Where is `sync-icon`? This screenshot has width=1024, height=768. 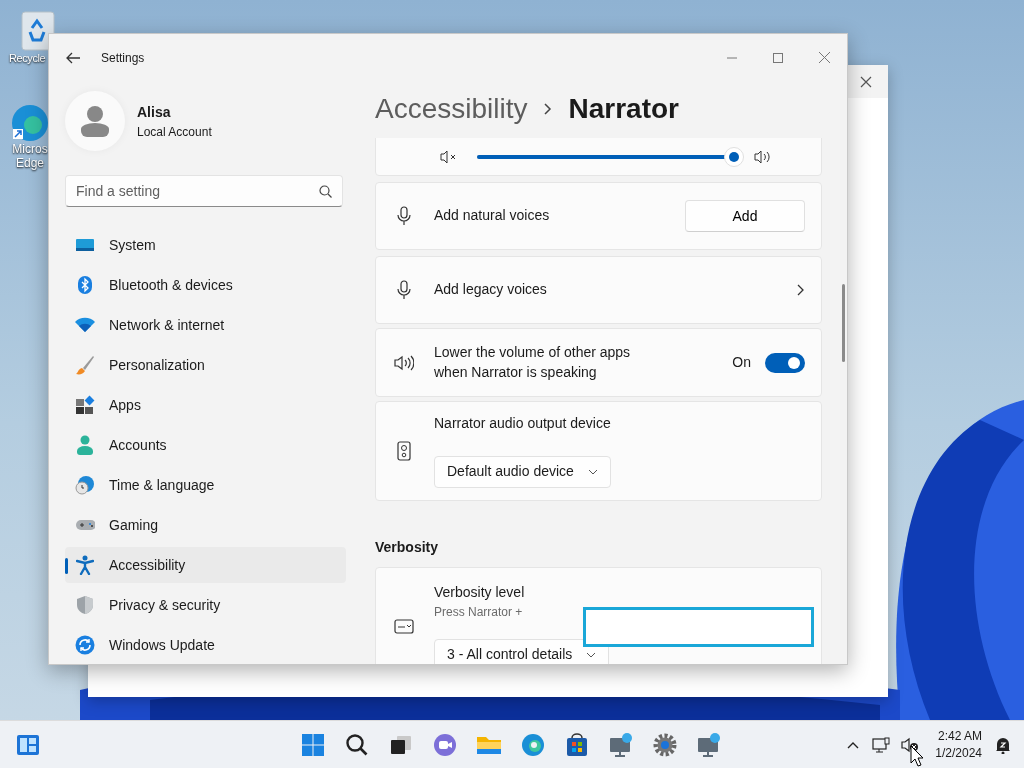
sync-icon is located at coordinates (85, 645).